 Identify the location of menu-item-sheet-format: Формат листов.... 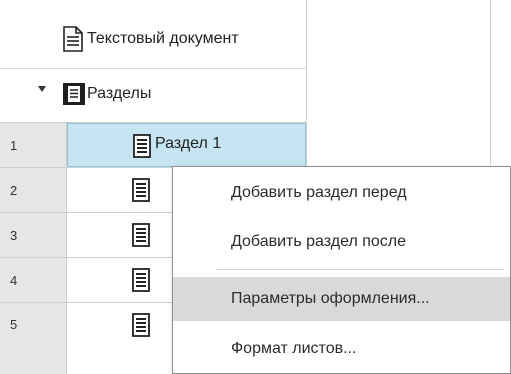
(341, 349).